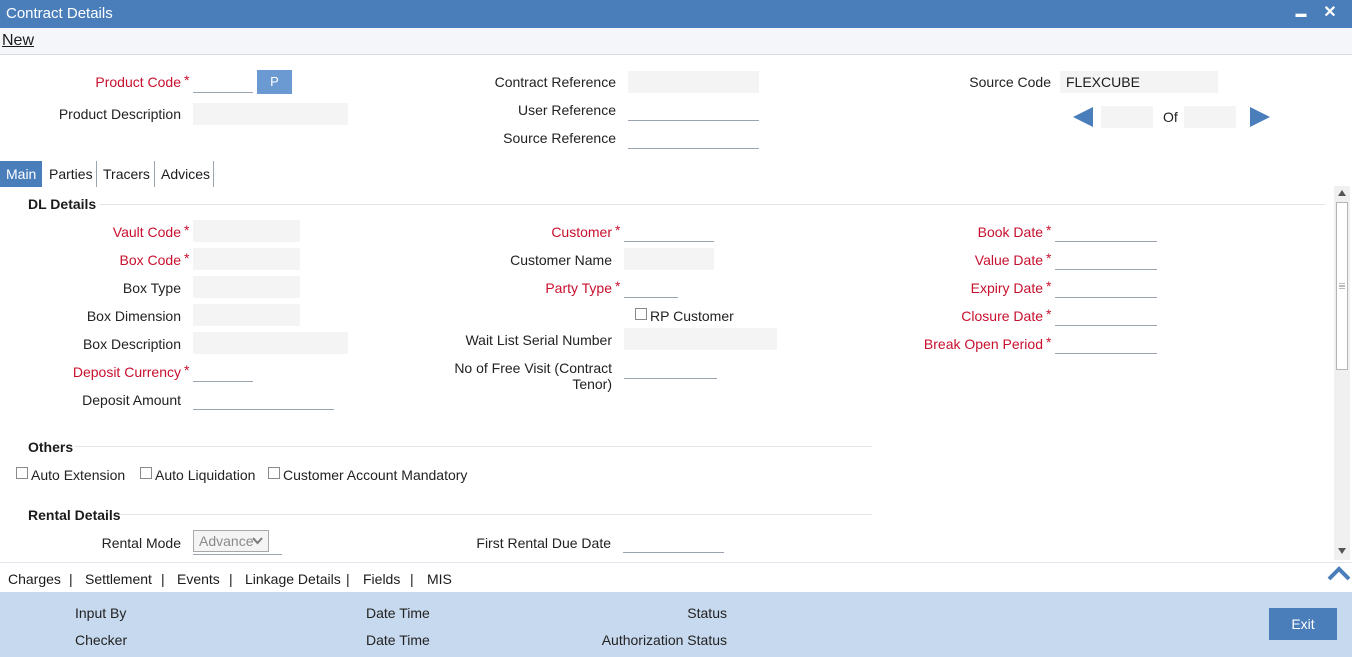 The height and width of the screenshot is (657, 1352). I want to click on box-type-field, so click(246, 287).